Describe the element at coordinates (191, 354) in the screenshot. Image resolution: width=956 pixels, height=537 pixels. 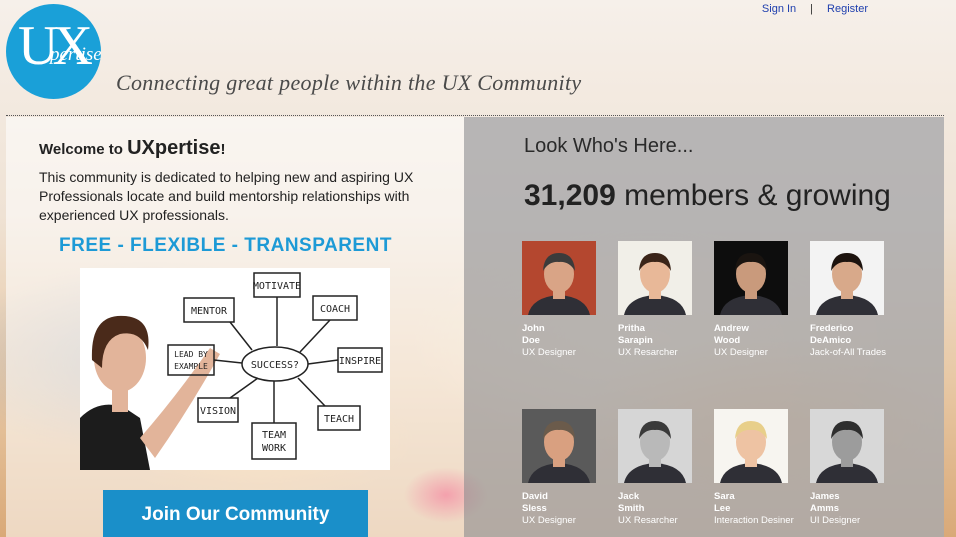
I see `diagram-node-lead-by: LEAD BY` at that location.